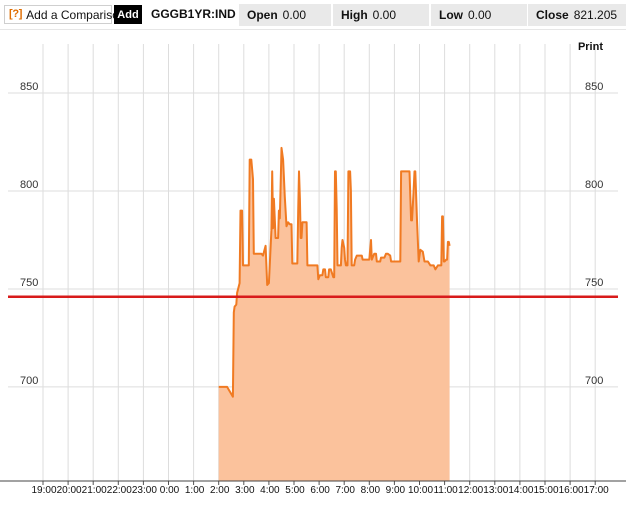  Describe the element at coordinates (128, 14) in the screenshot. I see `add-button: Add` at that location.